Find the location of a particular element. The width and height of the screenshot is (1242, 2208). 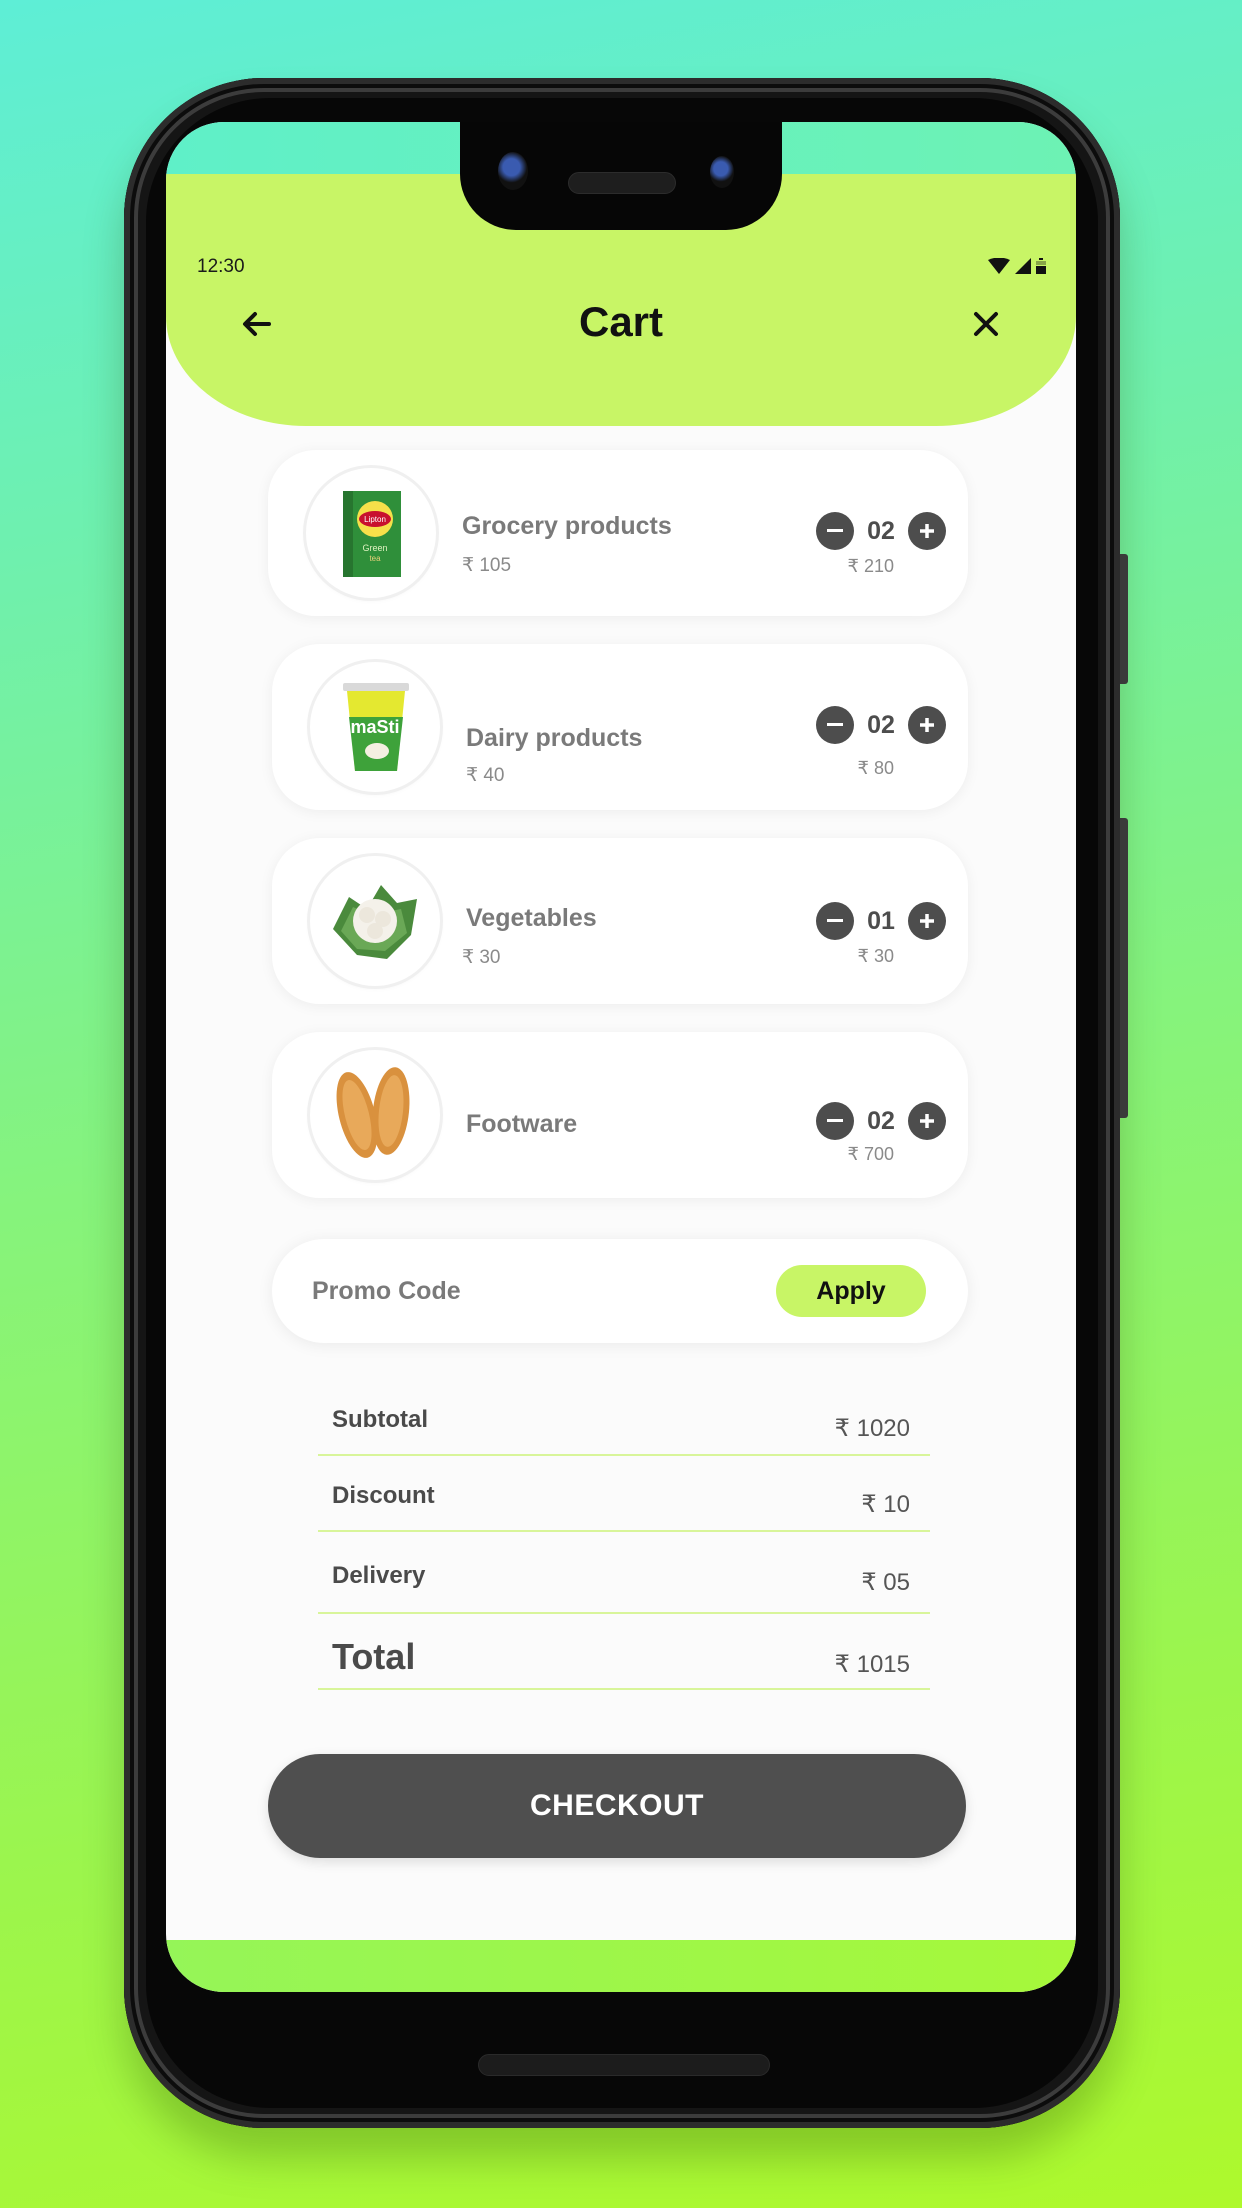

item-name: Footware is located at coordinates (522, 1124).